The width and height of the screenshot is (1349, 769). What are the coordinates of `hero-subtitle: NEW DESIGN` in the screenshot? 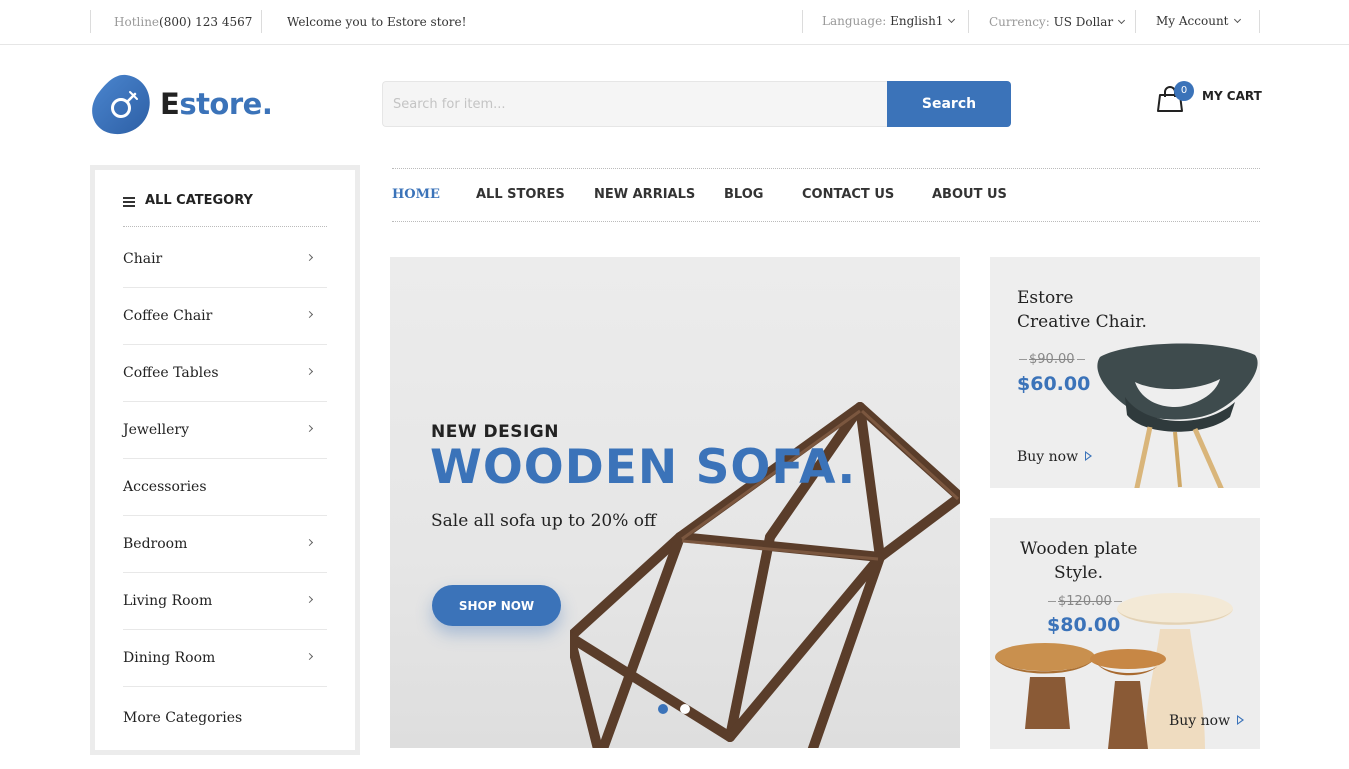 It's located at (495, 432).